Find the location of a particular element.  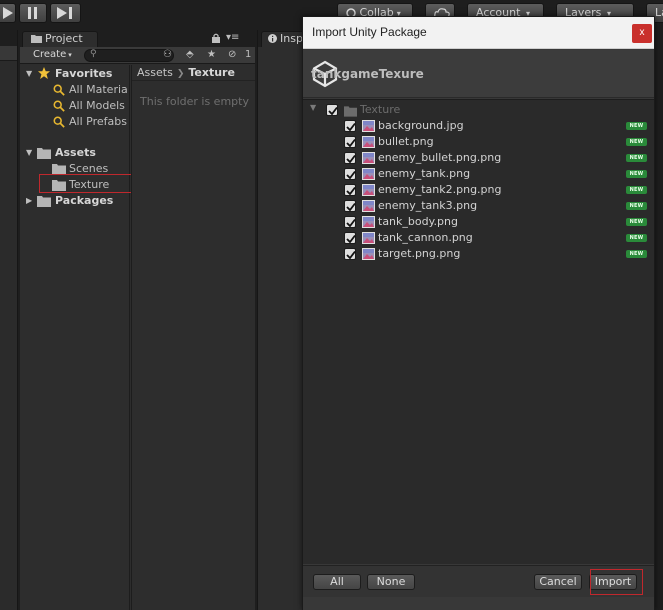

step-icon is located at coordinates (64, 13).